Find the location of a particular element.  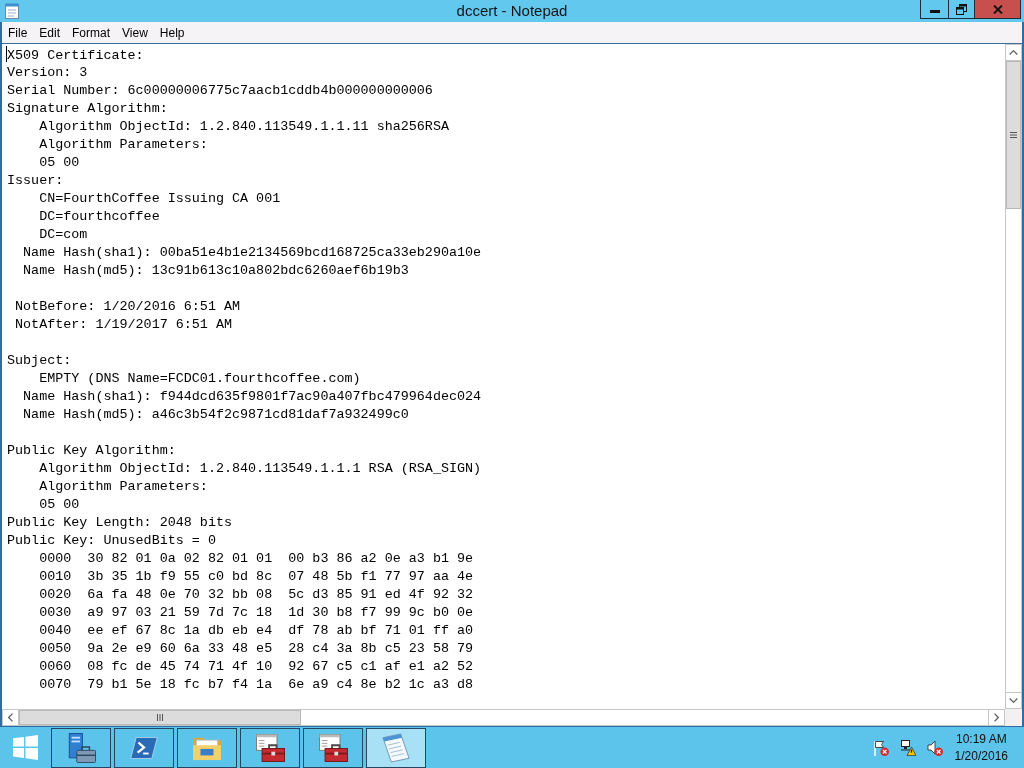

text-line: 0070 79 b1 5e 18 fc b7 f4 1a 6e a9 c4 8e b2 1c a3 d8 is located at coordinates (256, 684).